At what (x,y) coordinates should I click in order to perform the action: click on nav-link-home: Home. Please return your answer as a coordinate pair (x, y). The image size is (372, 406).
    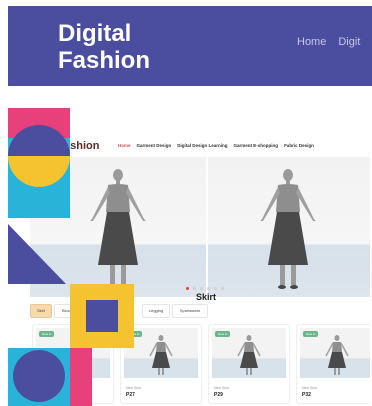
    Looking at the image, I should click on (311, 42).